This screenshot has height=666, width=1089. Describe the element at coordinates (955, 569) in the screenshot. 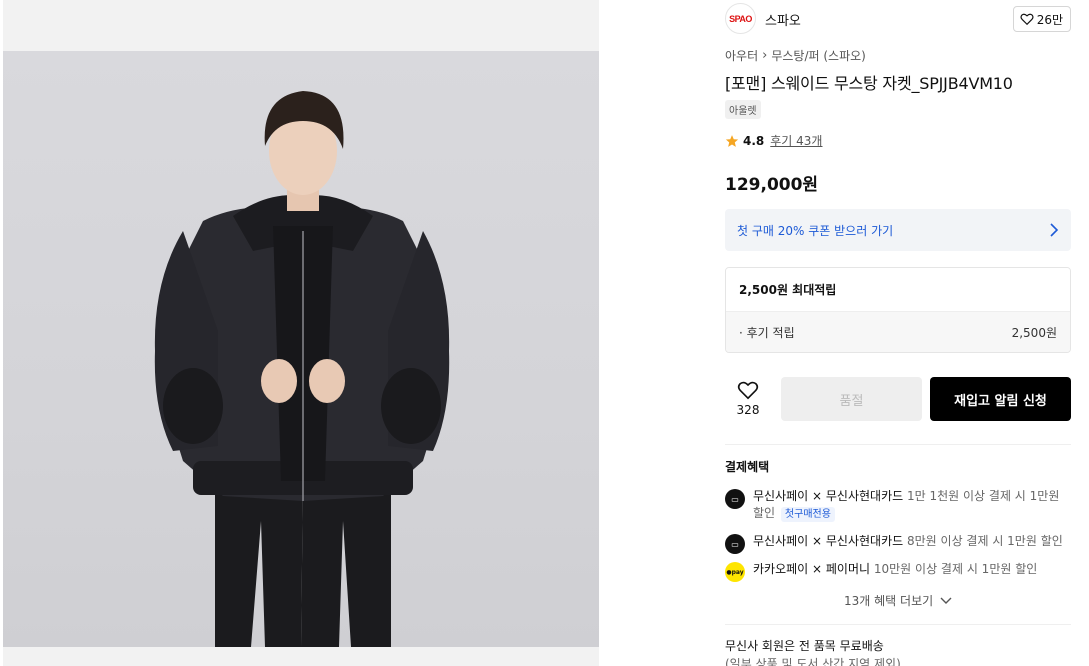

I see `benefit-detail: 10만원 이상 결제 시 1만원 할인` at that location.